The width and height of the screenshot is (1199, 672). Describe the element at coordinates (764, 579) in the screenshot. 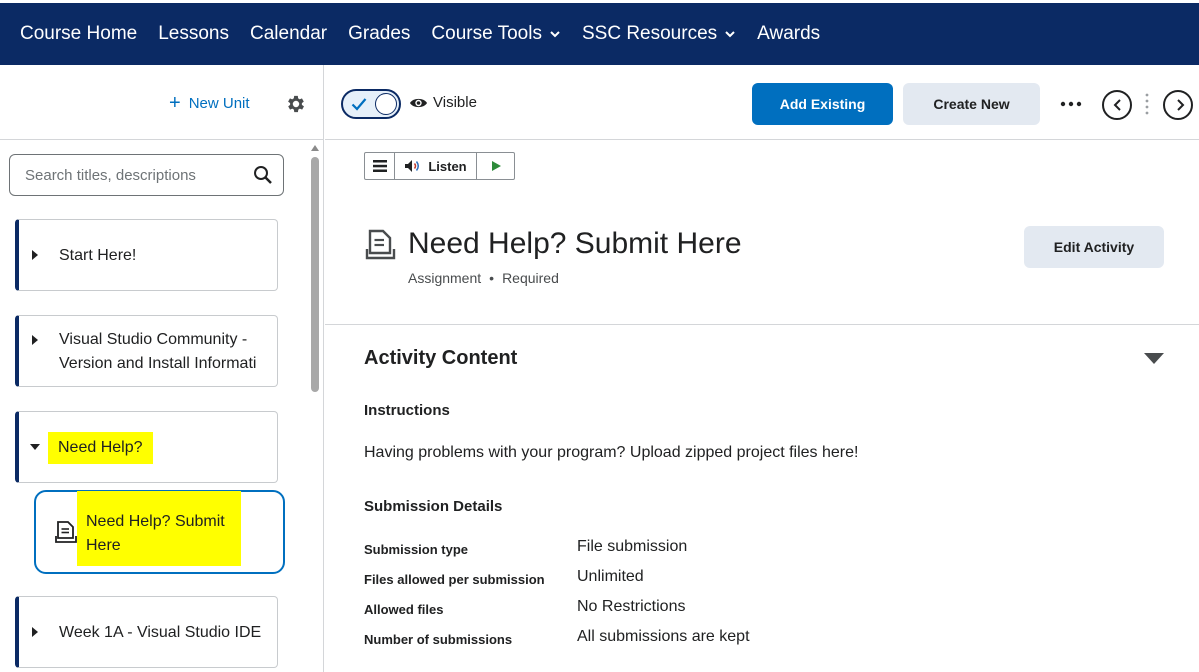

I see `detail-row: Files allowed per submission Unlimited` at that location.